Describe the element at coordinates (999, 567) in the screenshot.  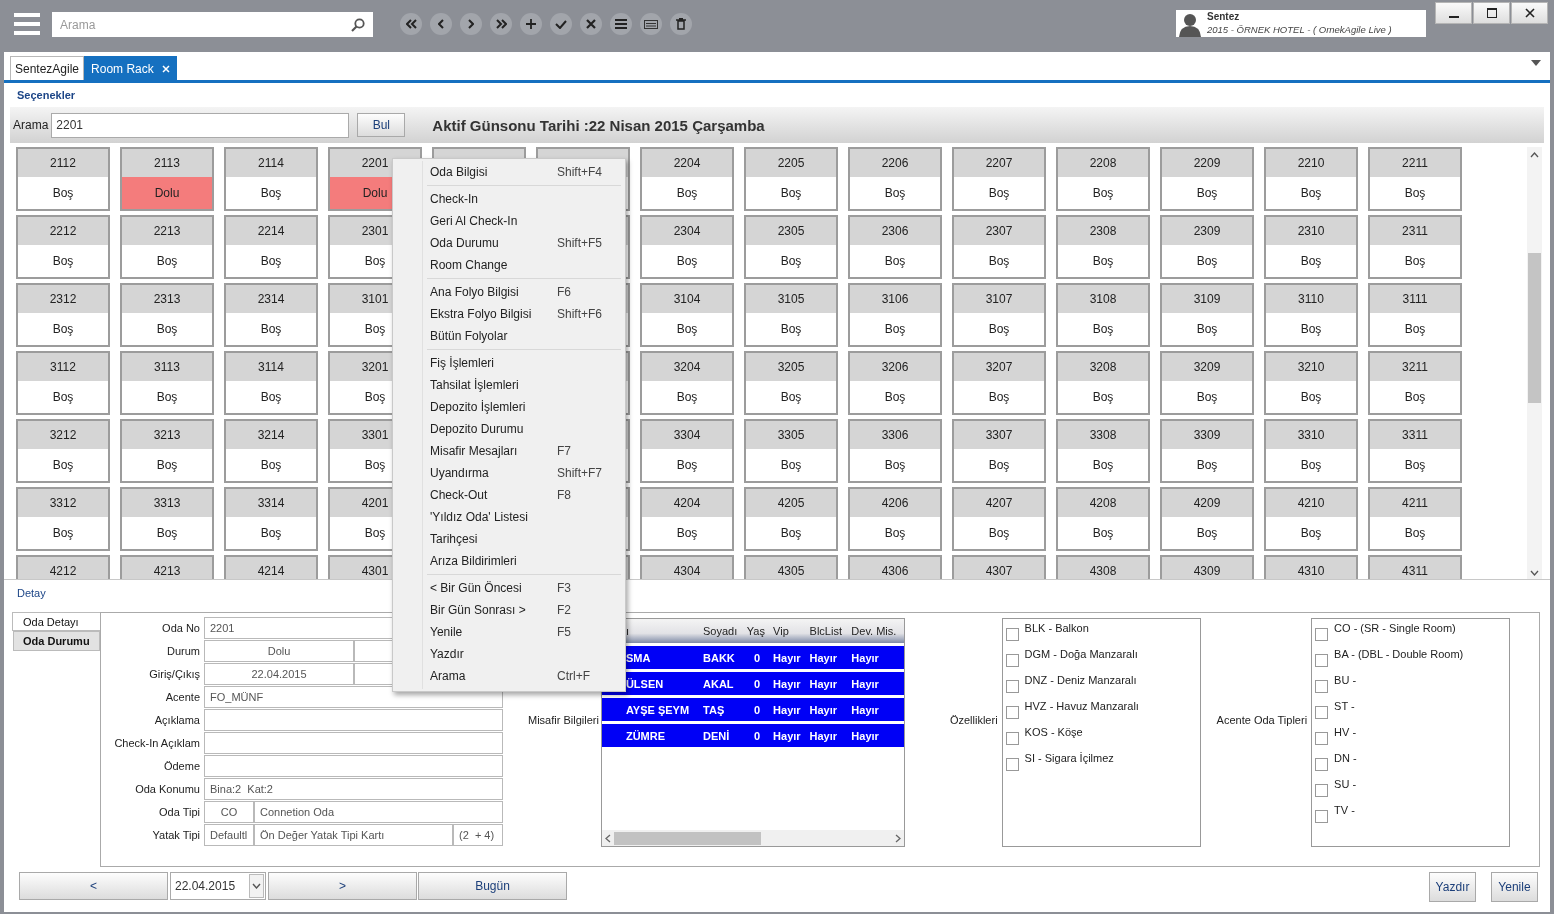
I see `room-card: 4307` at that location.